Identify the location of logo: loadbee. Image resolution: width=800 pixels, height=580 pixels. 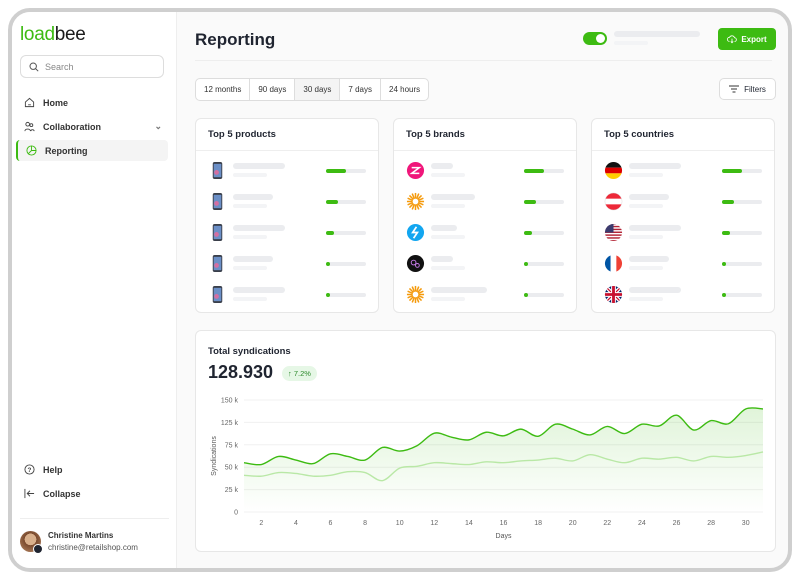
(53, 35).